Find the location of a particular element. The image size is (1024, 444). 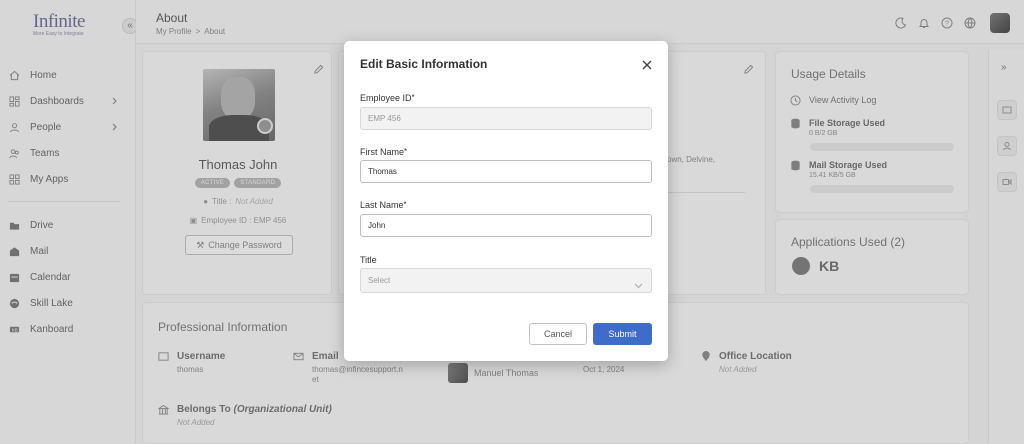

cancel-button: Cancel is located at coordinates (558, 334).